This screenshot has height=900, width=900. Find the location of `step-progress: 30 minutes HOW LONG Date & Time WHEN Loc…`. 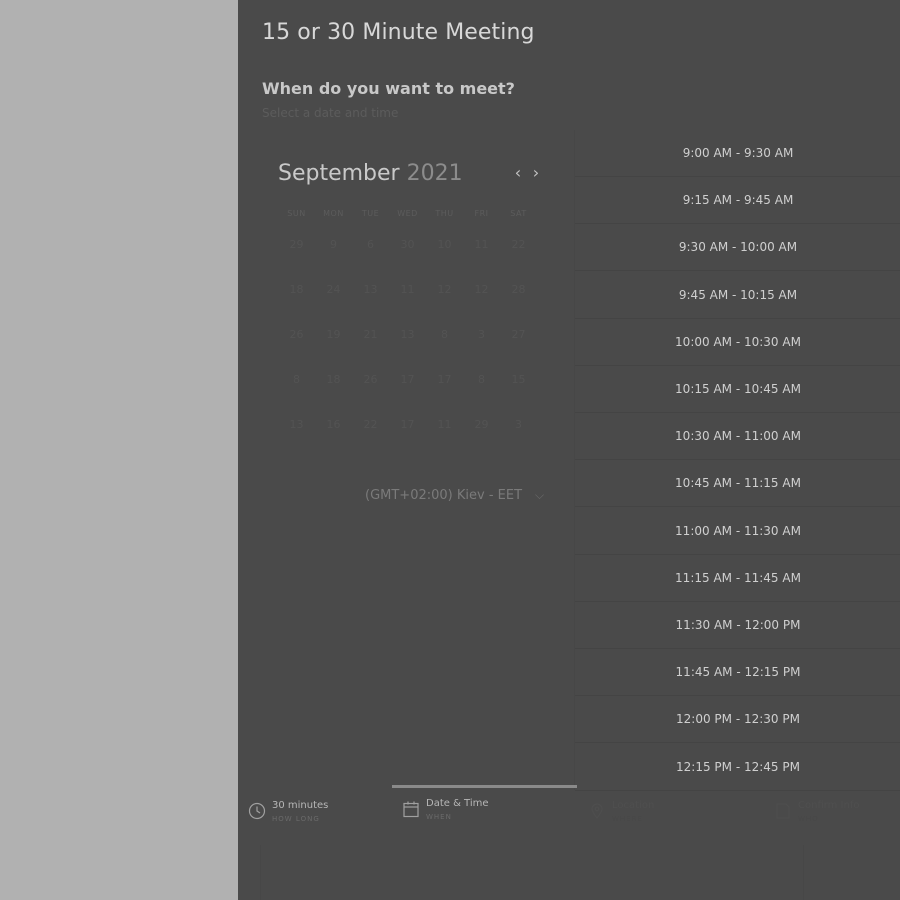

step-progress: 30 minutes HOW LONG Date & Time WHEN Loc… is located at coordinates (569, 815).